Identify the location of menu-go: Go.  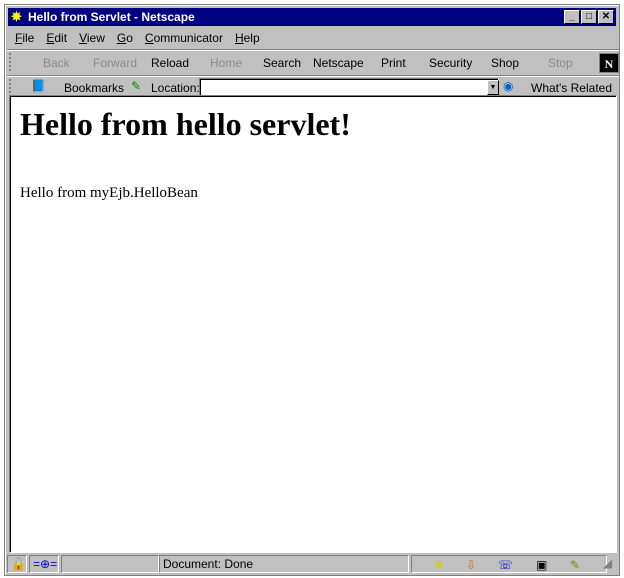
(125, 38).